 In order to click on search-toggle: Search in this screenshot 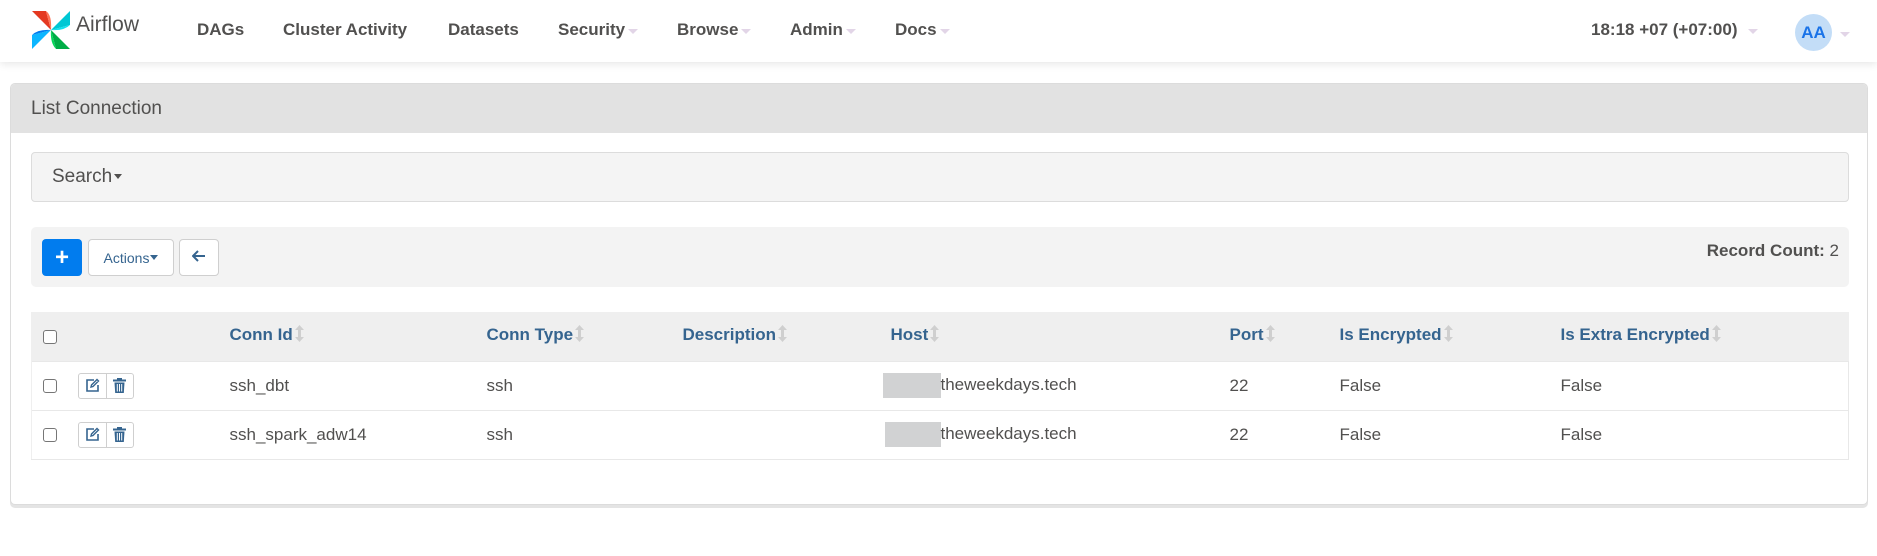, I will do `click(940, 177)`.